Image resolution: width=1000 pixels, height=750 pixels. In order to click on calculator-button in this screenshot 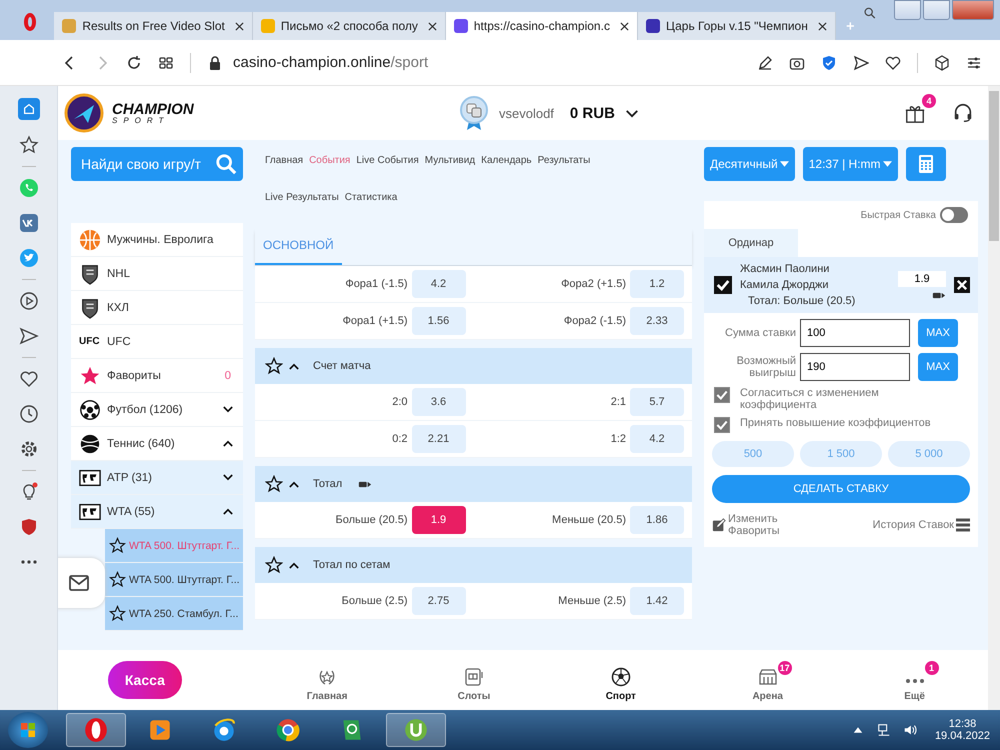, I will do `click(926, 164)`.